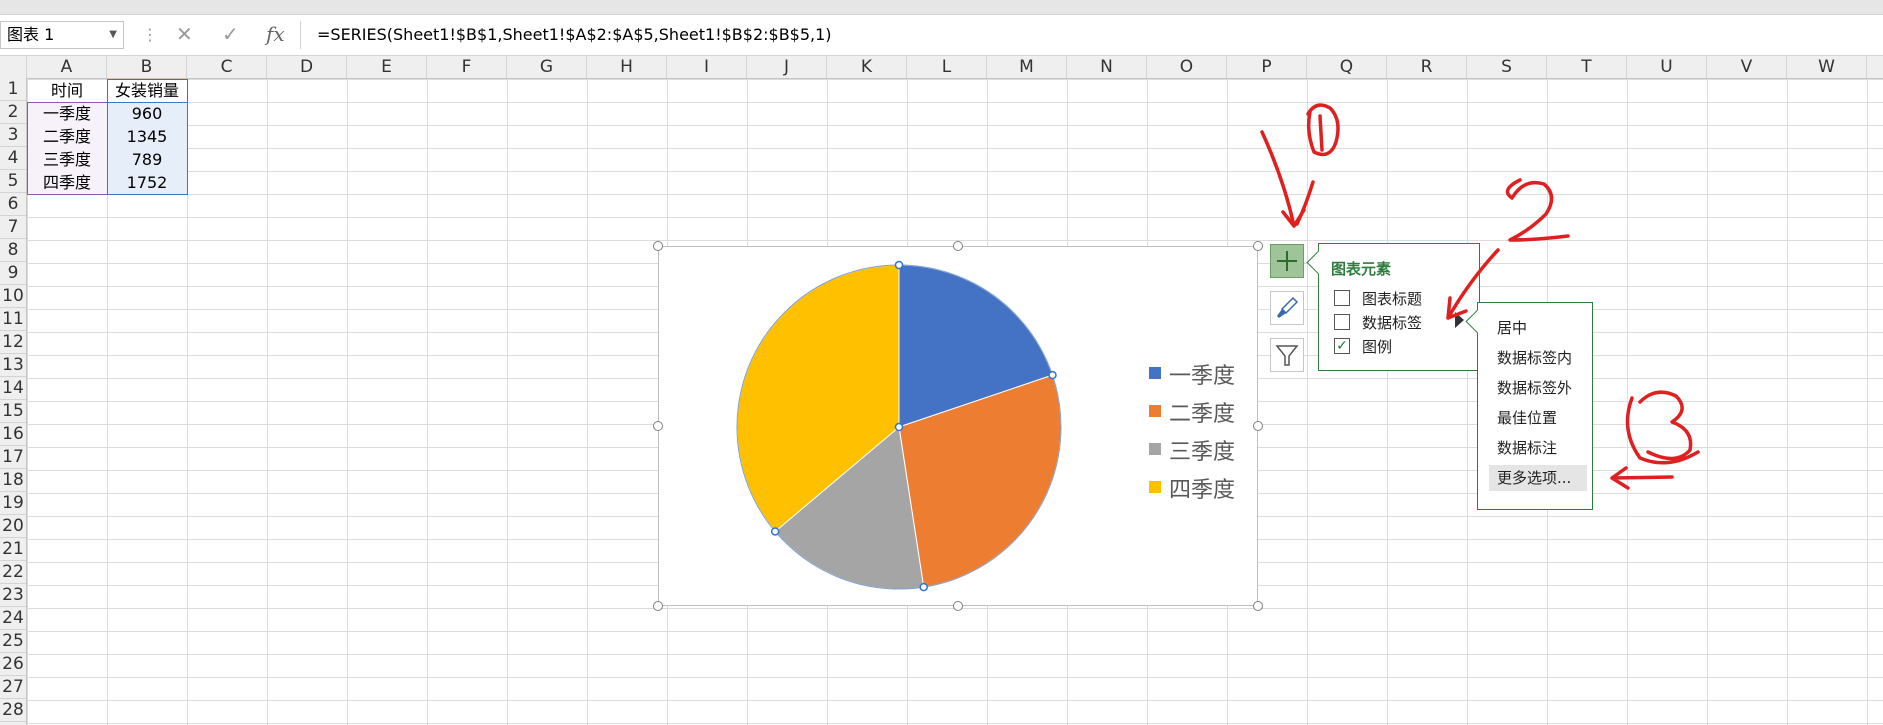 Image resolution: width=1883 pixels, height=725 pixels. I want to click on column-header-d: D, so click(307, 67).